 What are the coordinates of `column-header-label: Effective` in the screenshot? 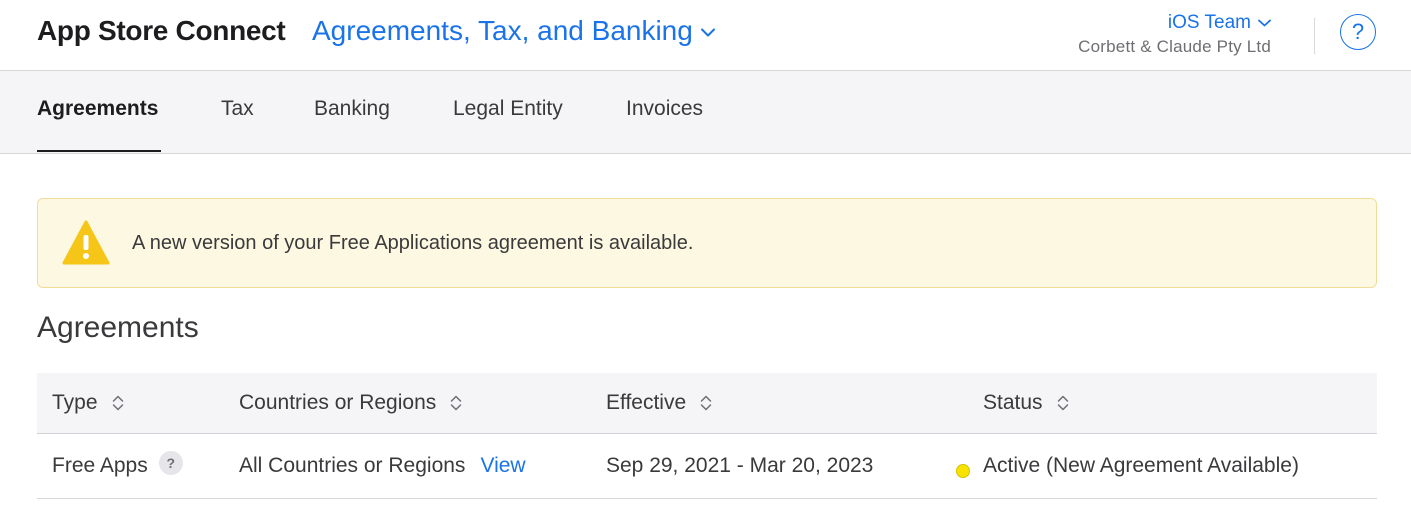 It's located at (646, 402).